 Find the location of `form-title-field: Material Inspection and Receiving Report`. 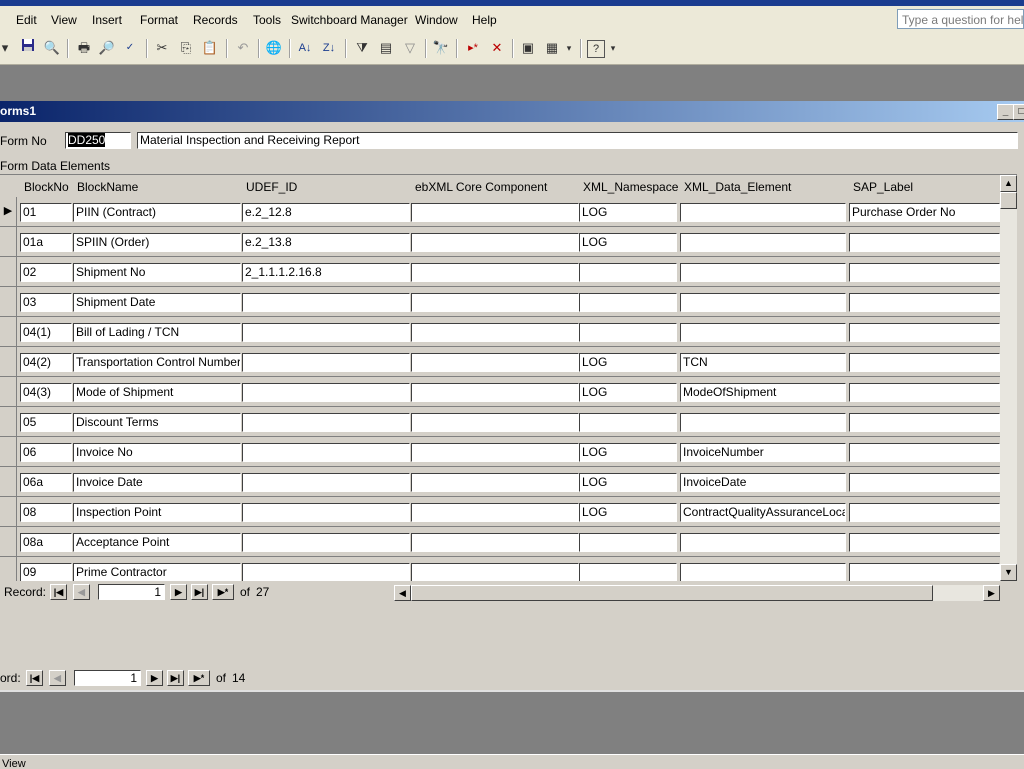

form-title-field: Material Inspection and Receiving Report is located at coordinates (577, 140).